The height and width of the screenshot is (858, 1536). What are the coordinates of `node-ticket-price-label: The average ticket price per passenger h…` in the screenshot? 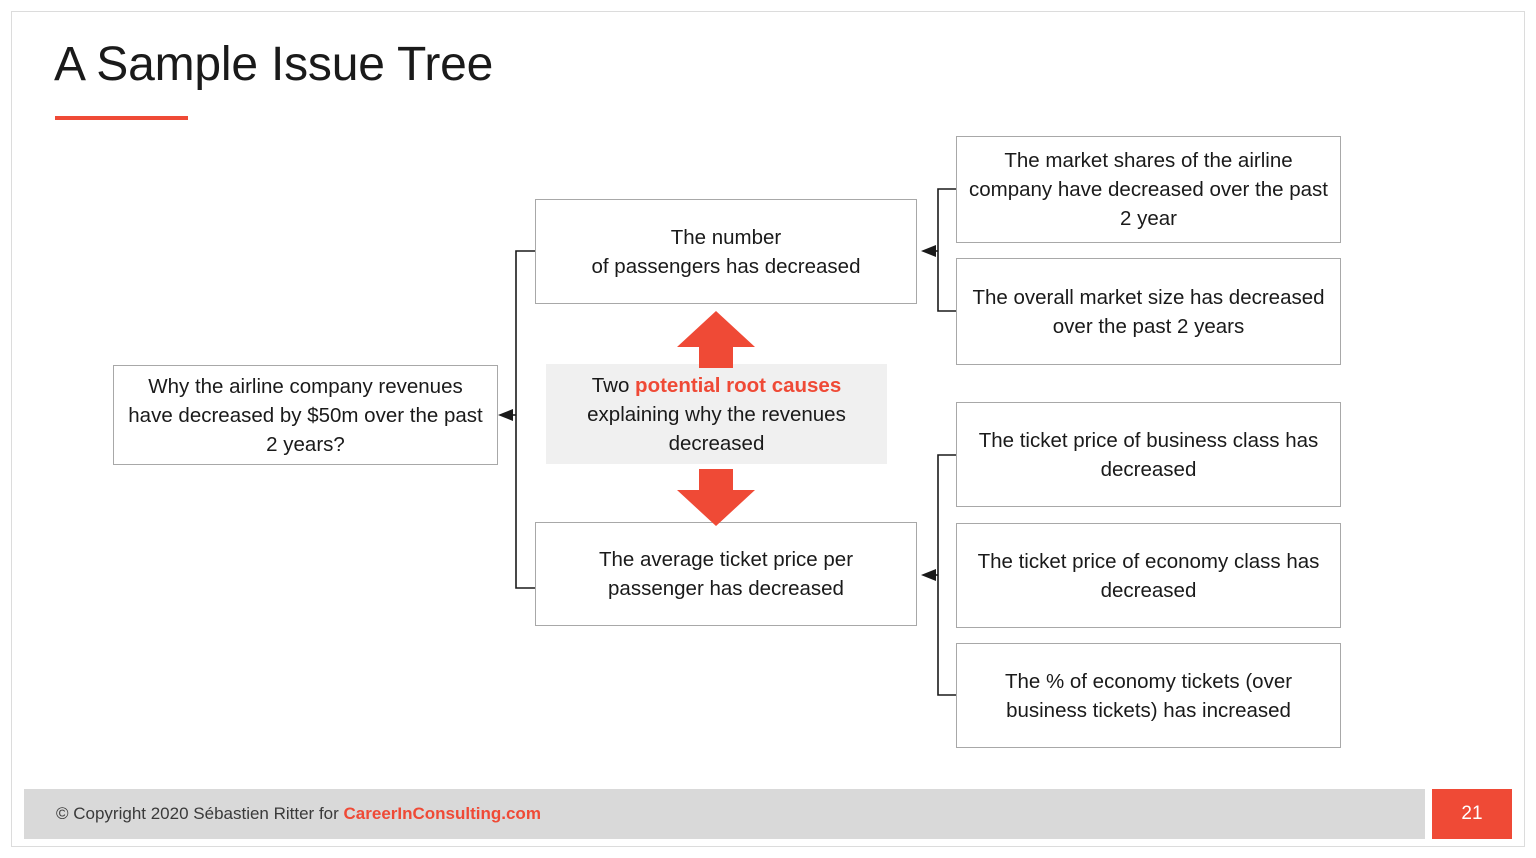 It's located at (726, 574).